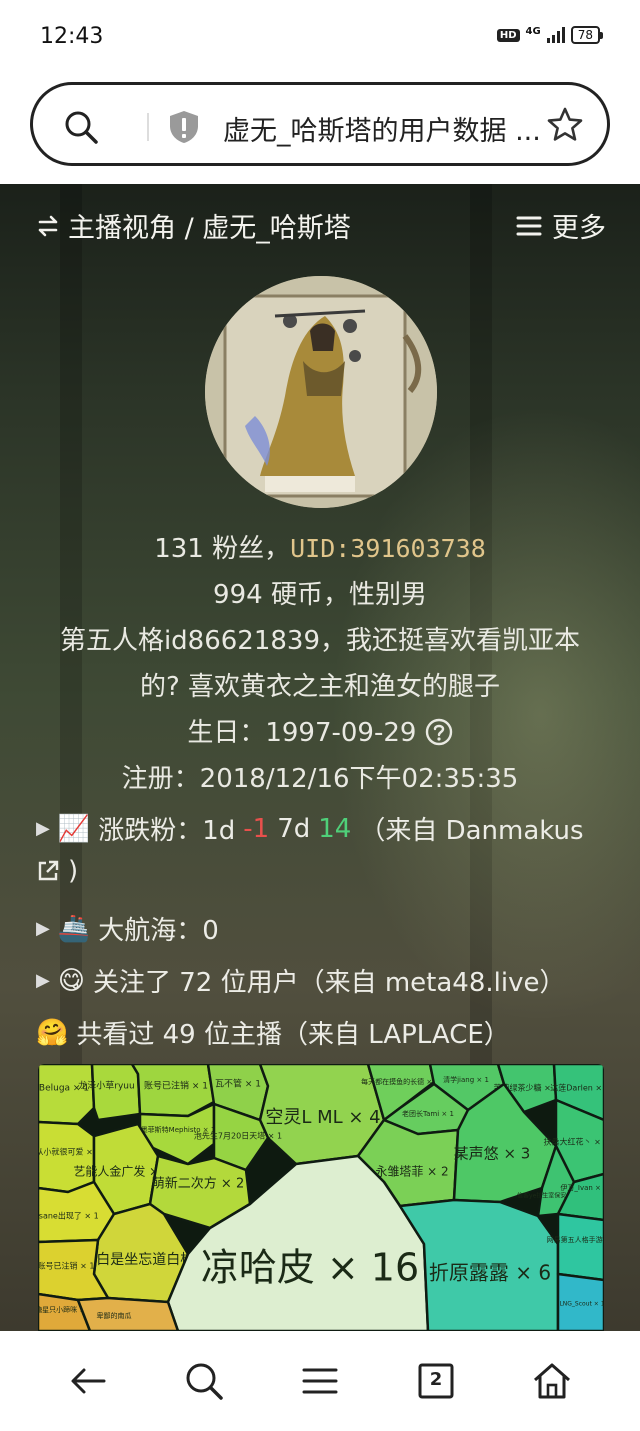  I want to click on more-menu-button: 更多, so click(561, 225).